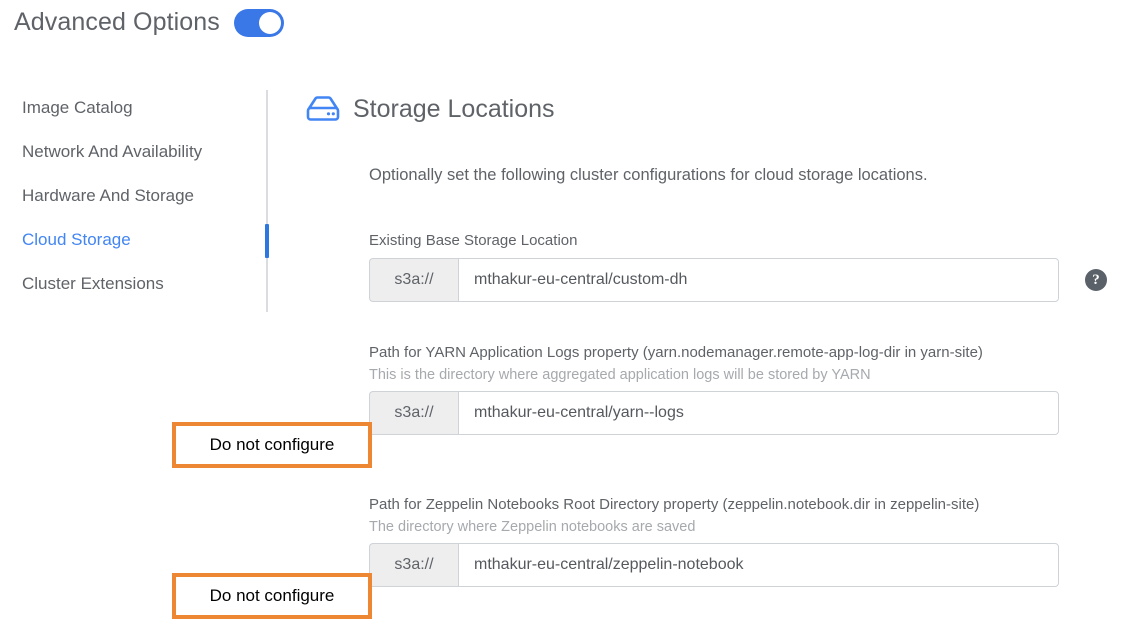 This screenshot has width=1124, height=624. Describe the element at coordinates (714, 109) in the screenshot. I see `section-header: Storage Locations` at that location.